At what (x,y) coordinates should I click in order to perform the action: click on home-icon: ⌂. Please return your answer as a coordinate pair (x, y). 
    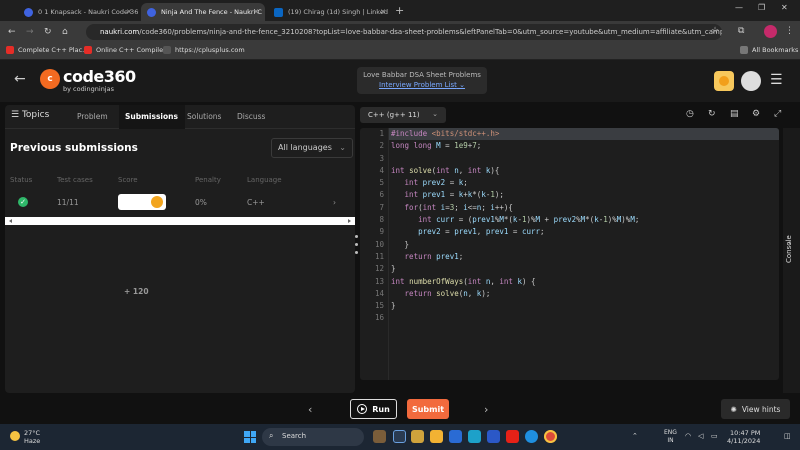
    Looking at the image, I should click on (65, 32).